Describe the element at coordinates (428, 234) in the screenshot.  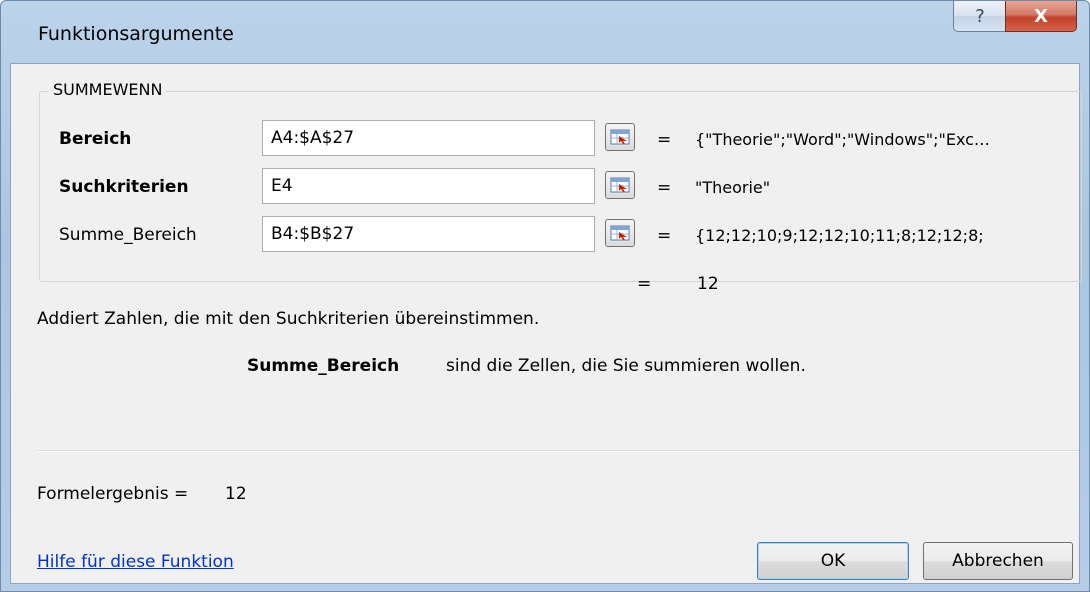
I see `summe-bereich-input` at that location.